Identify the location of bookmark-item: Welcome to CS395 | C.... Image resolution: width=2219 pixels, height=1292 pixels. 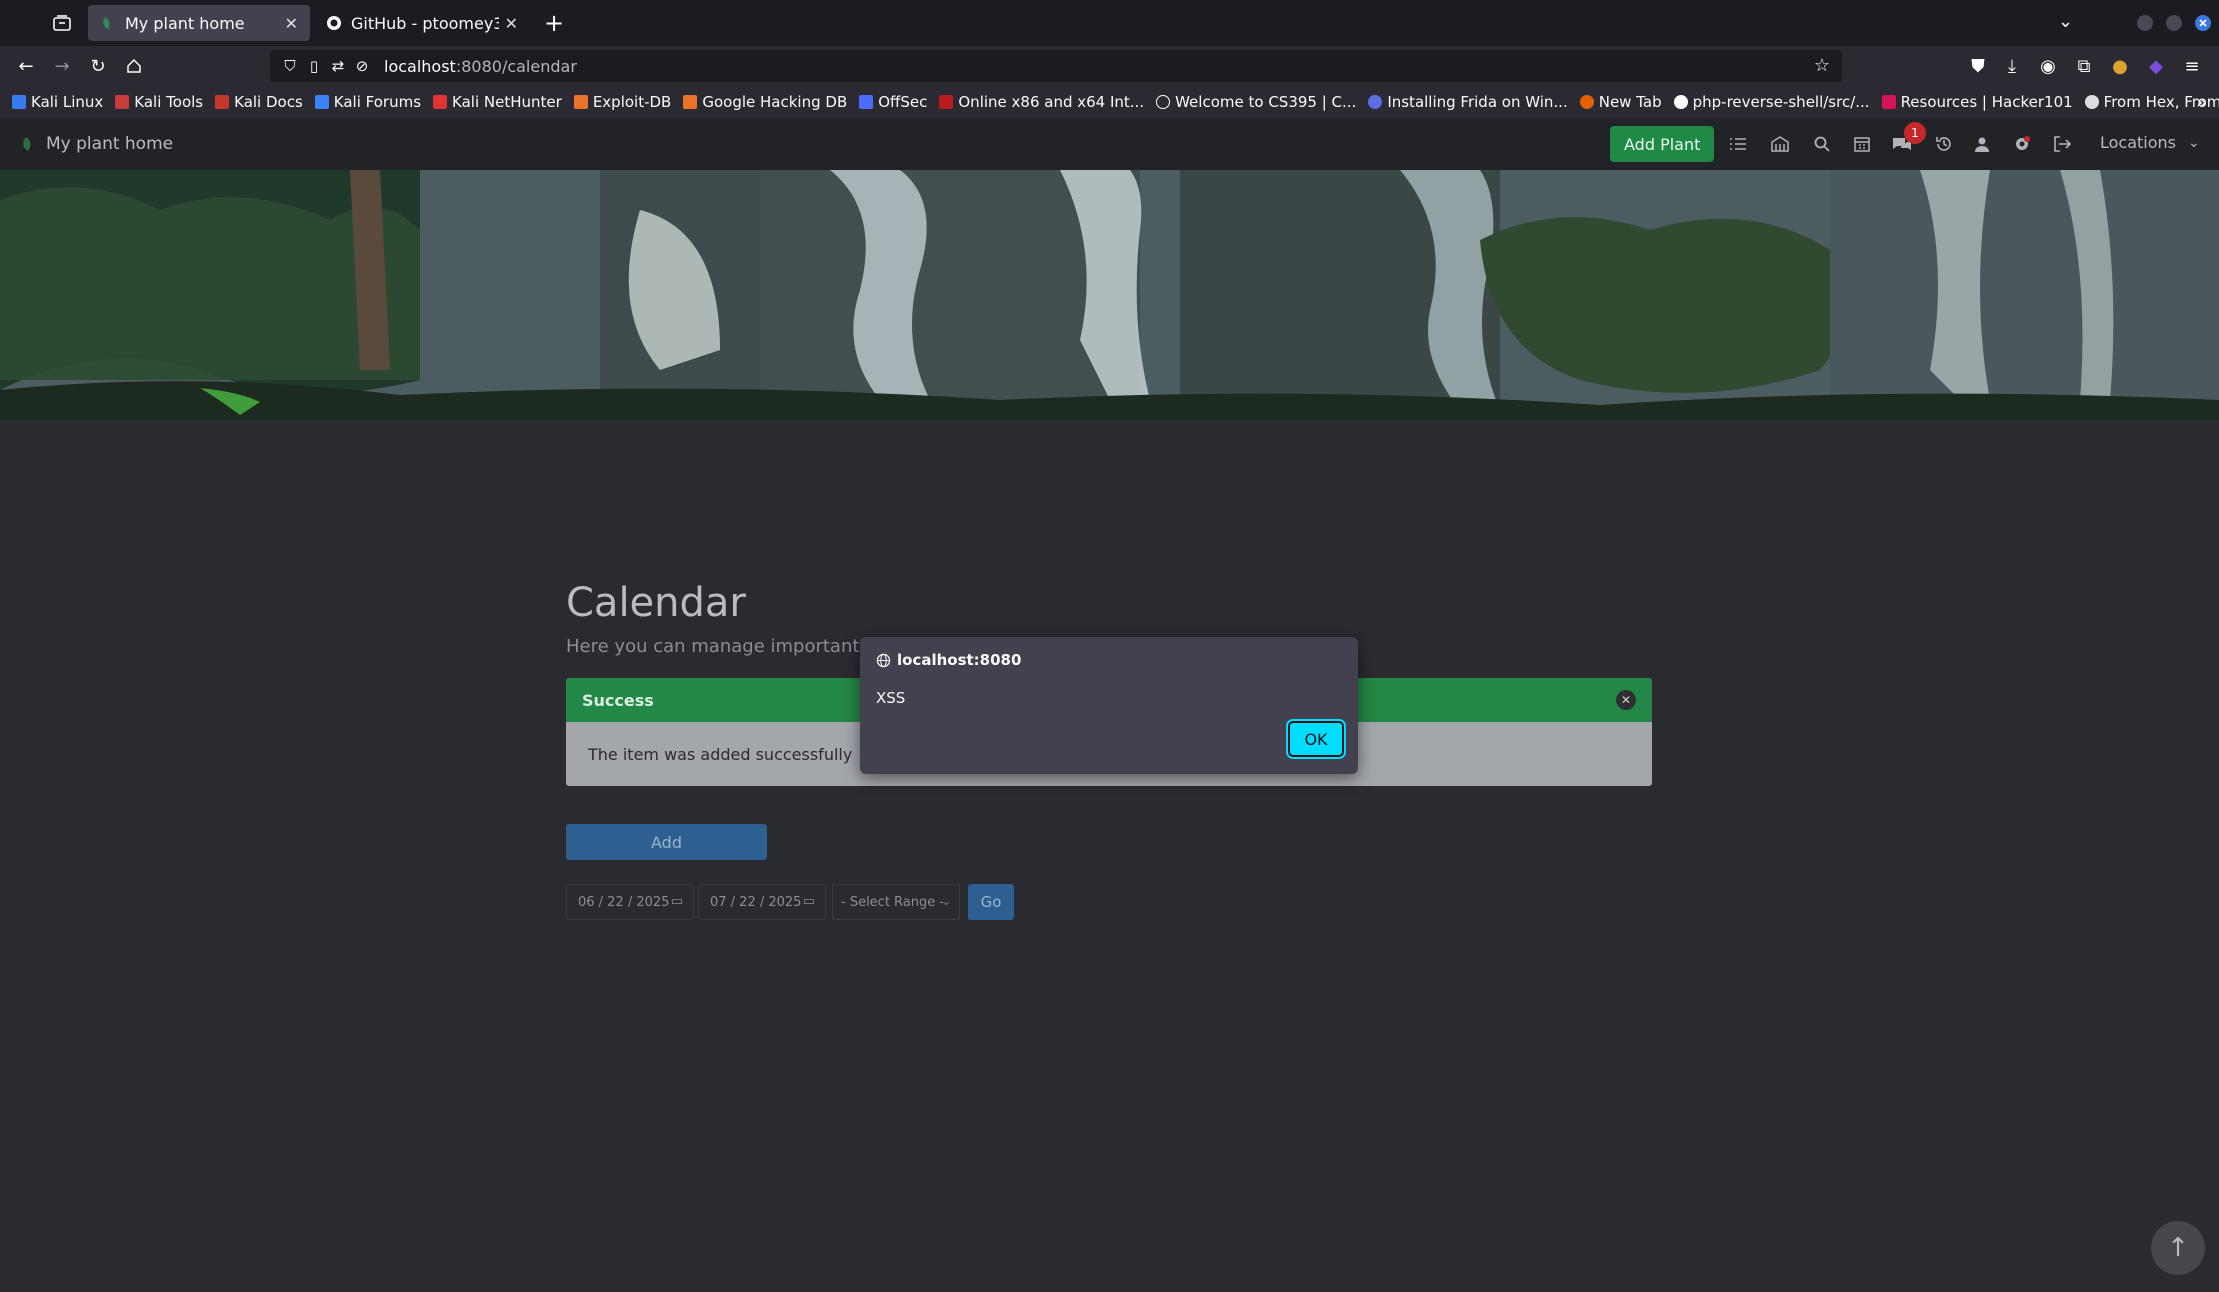
(1256, 102).